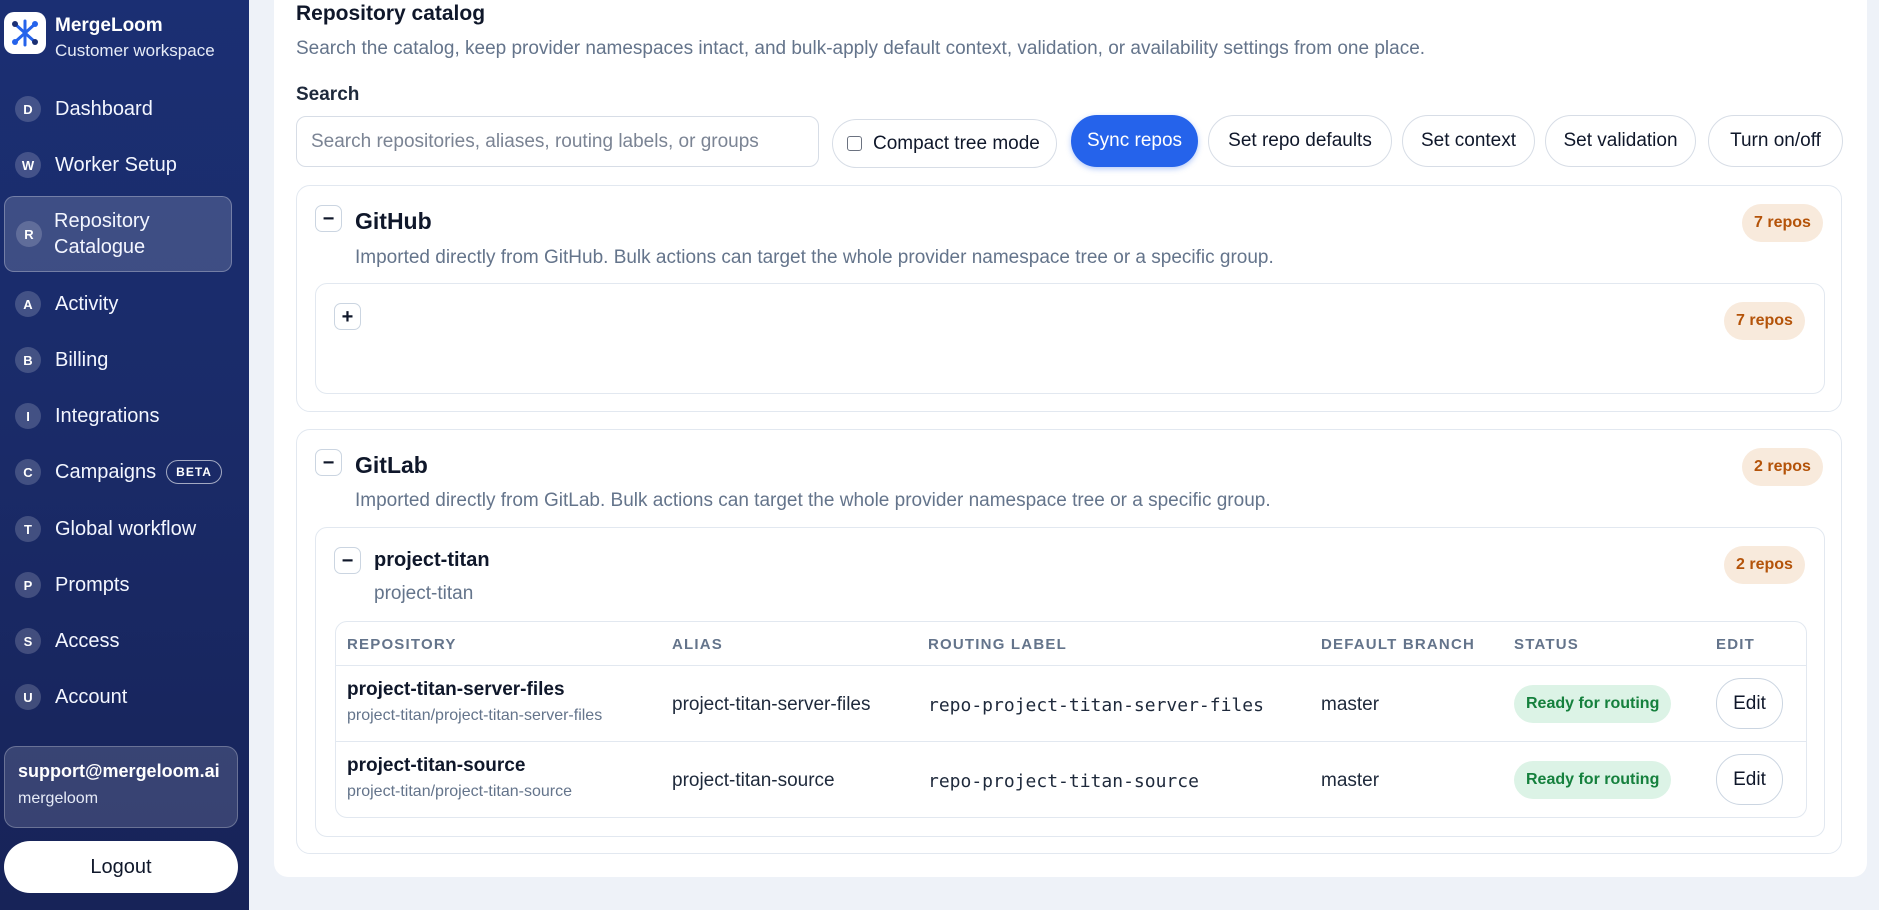  I want to click on routing-label-cell: repo-project-titan-source, so click(1063, 781).